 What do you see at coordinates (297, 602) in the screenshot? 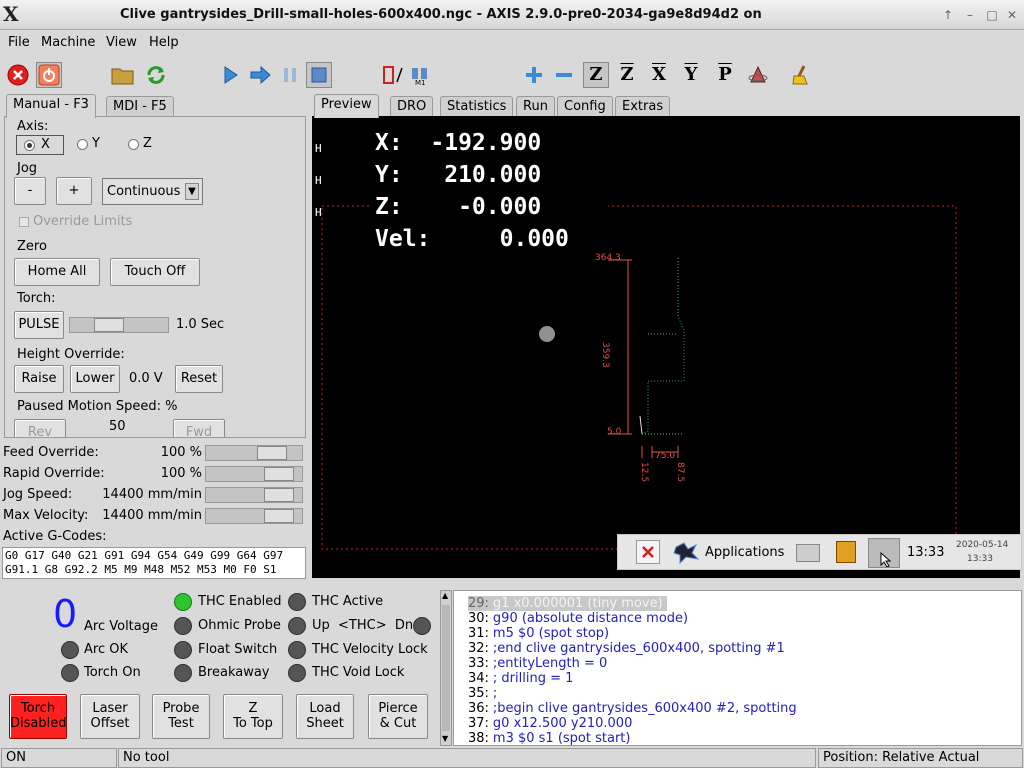
I see `thc-active-led` at bounding box center [297, 602].